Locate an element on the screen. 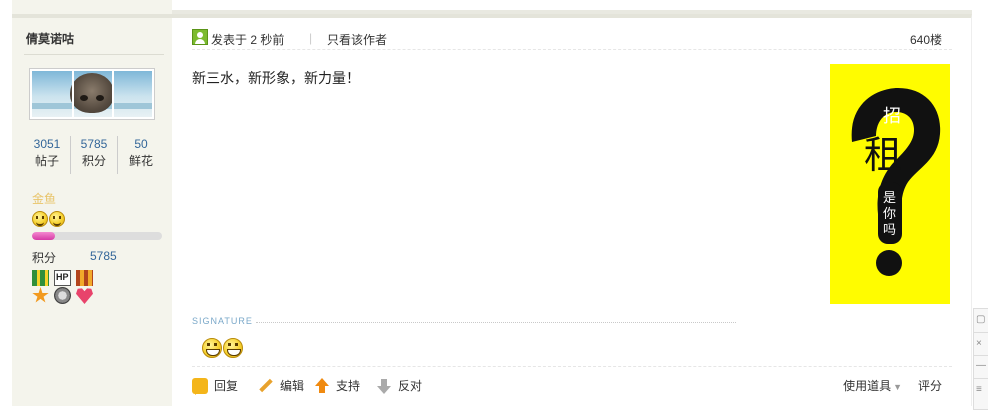 The image size is (988, 410). post-time: 发表于 2 秒前 is located at coordinates (247, 39).